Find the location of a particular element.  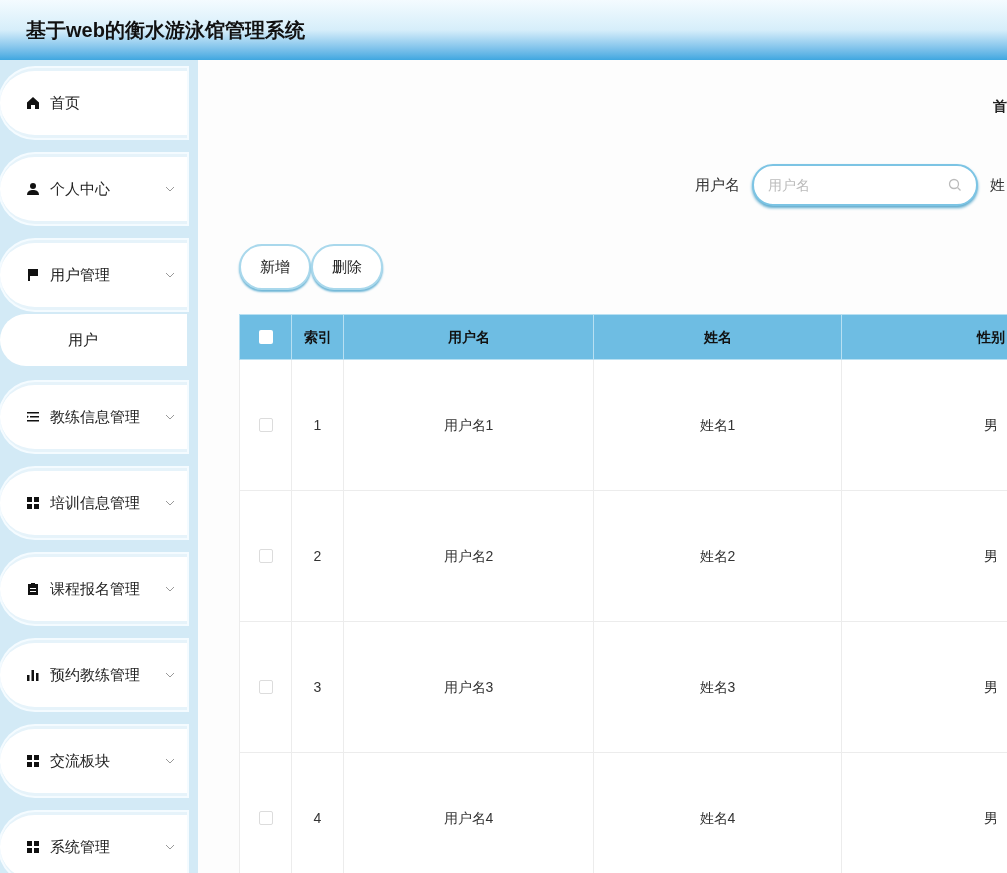

column-header: 索引 is located at coordinates (317, 336).